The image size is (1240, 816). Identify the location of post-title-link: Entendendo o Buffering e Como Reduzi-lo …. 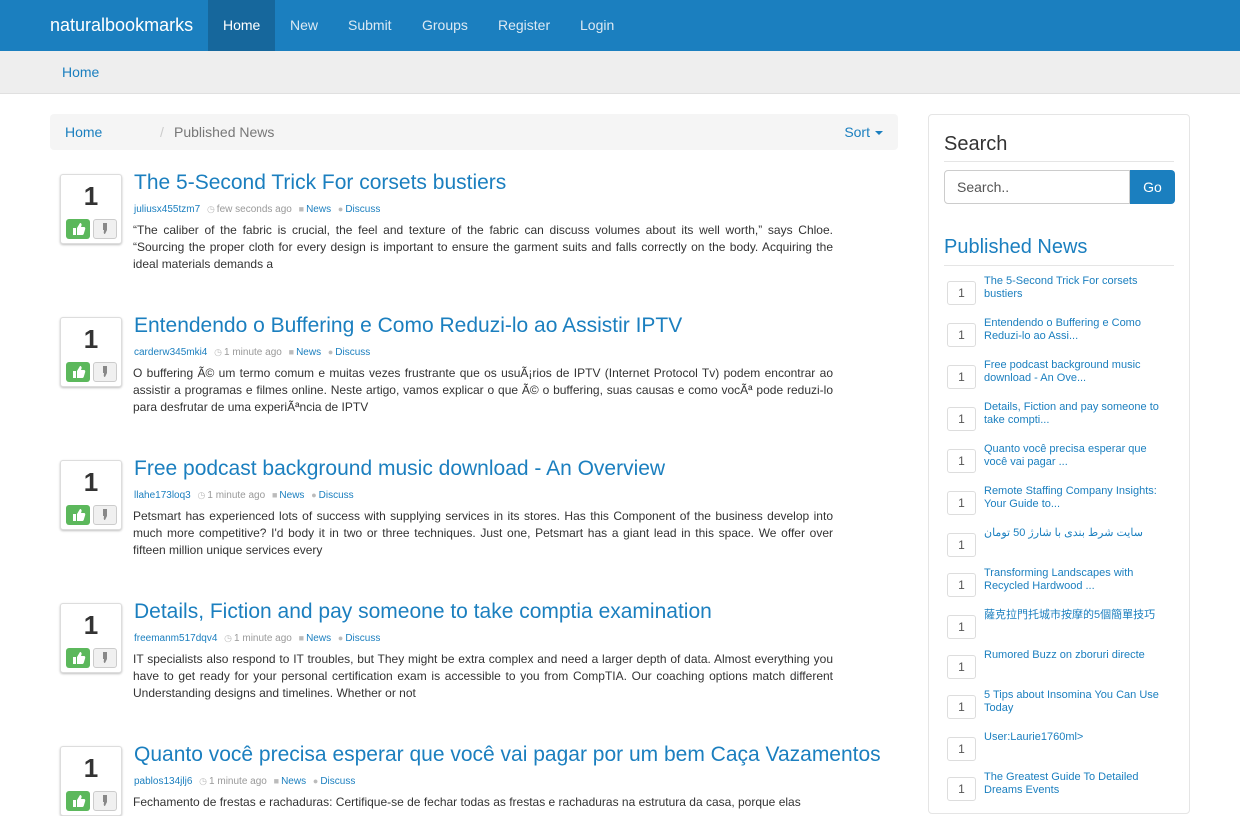
(408, 326).